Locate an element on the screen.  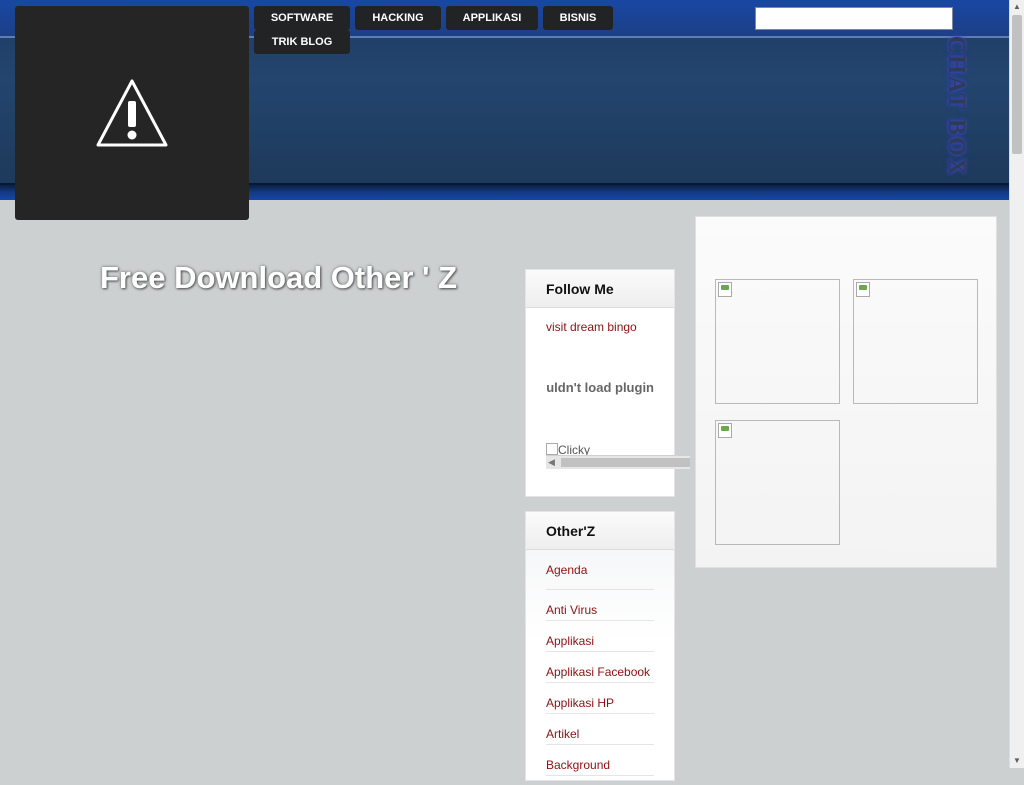
category-background: Background is located at coordinates (578, 765).